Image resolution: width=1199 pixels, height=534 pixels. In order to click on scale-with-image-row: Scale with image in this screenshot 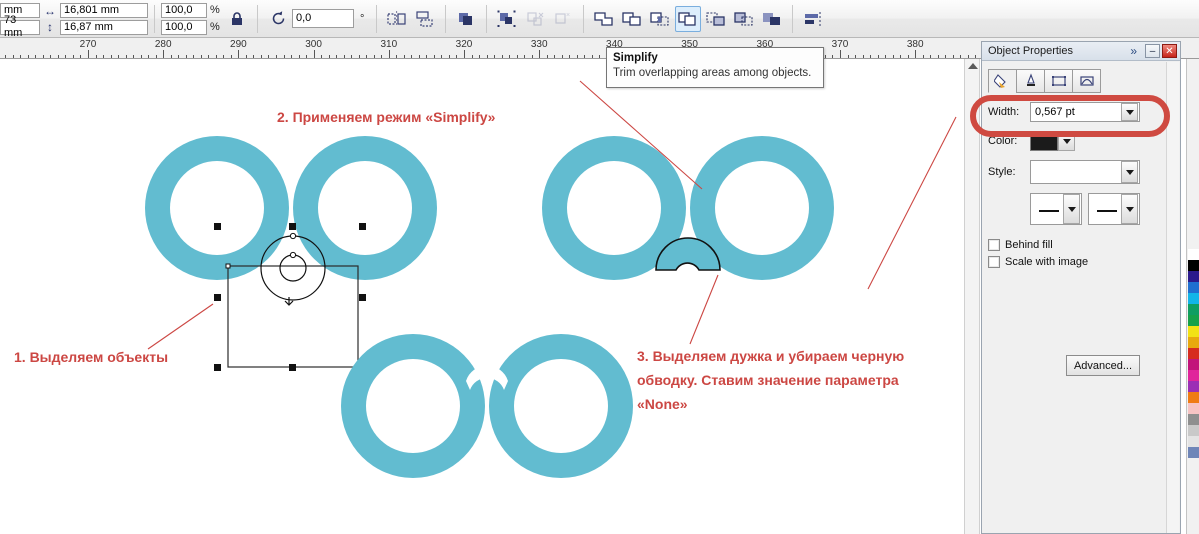, I will do `click(1081, 262)`.